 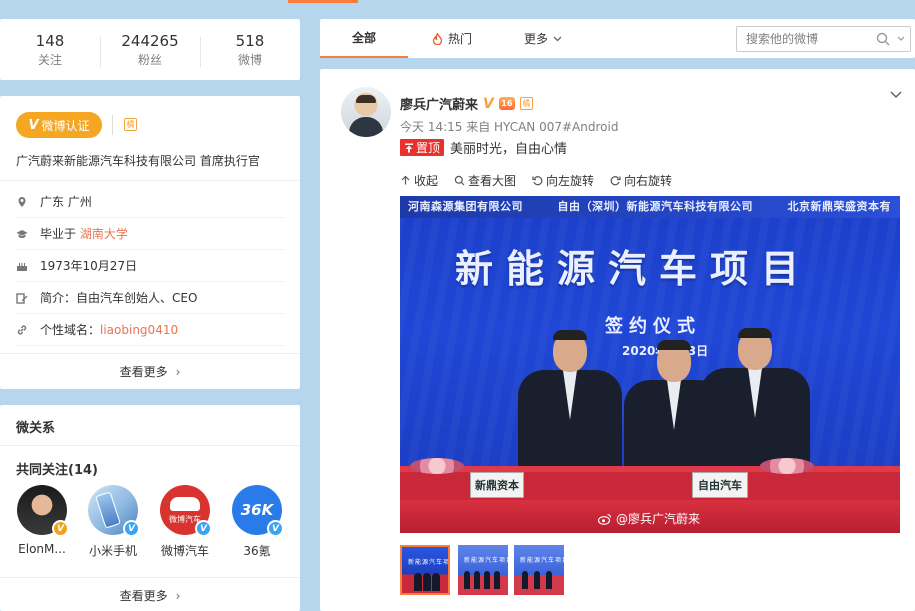 I want to click on weibo-verify-button: V 微博认证, so click(x=59, y=125).